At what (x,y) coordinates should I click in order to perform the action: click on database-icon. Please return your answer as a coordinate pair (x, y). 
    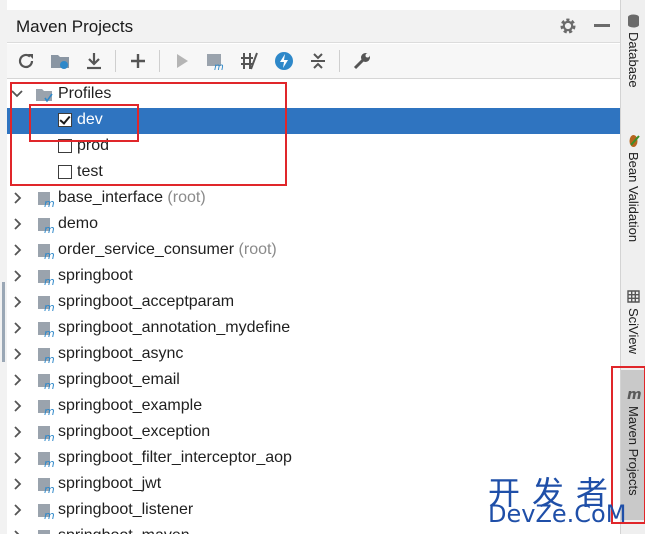
    Looking at the image, I should click on (633, 21).